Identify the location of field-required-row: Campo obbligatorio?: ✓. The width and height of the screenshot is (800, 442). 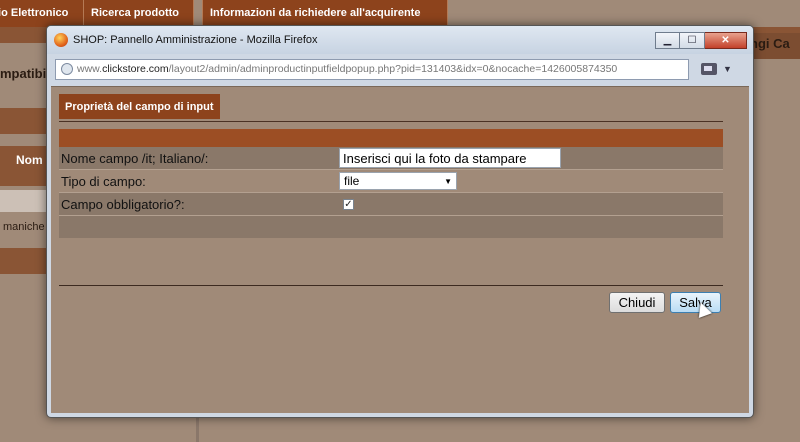
(391, 204).